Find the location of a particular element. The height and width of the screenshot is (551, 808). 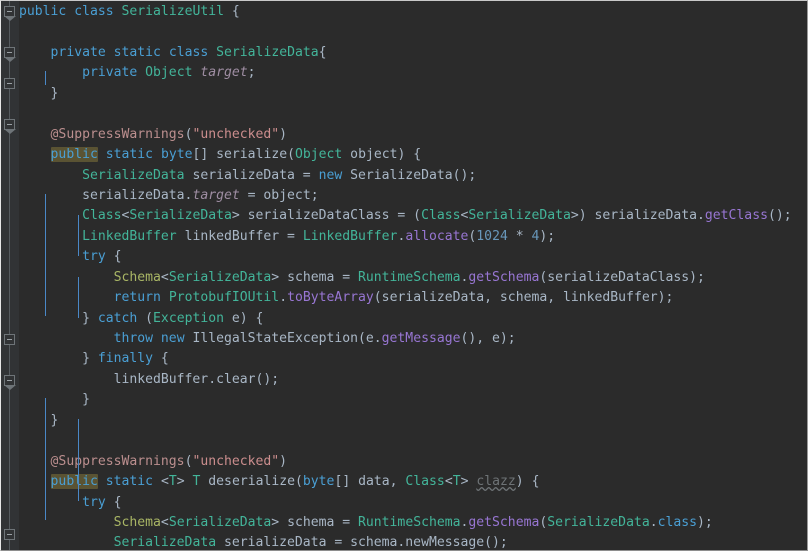

code-token: ProtobufIOUtil is located at coordinates (224, 298).